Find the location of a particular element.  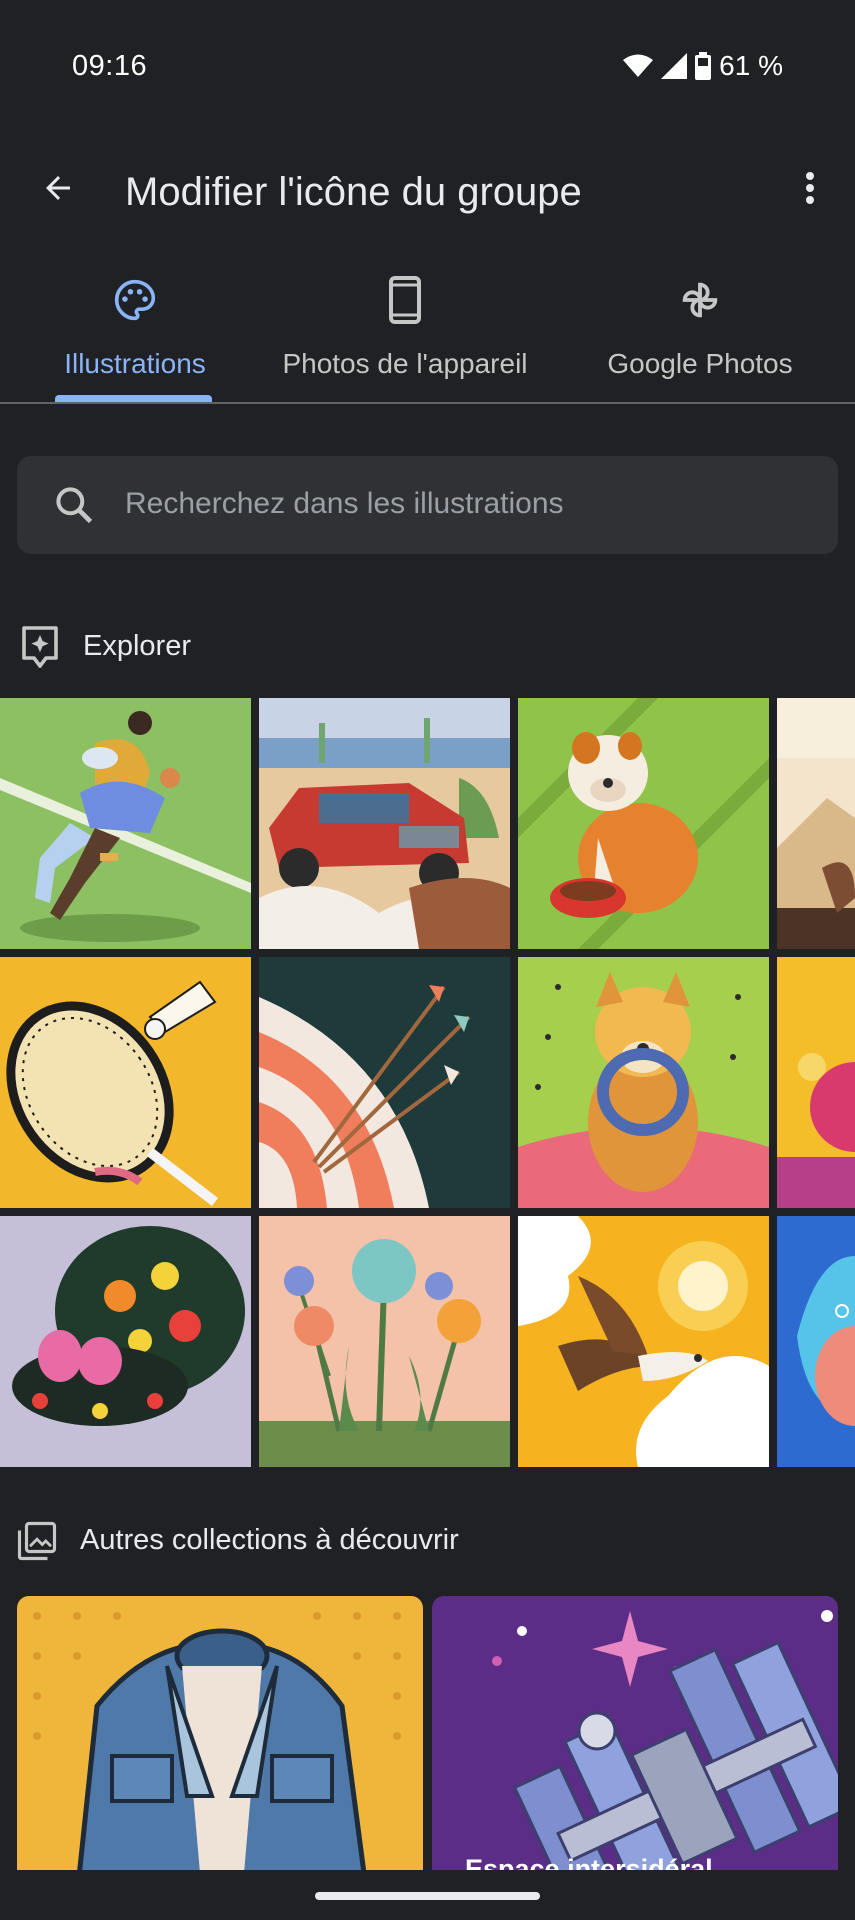

collection-card-space is located at coordinates (635, 1746).